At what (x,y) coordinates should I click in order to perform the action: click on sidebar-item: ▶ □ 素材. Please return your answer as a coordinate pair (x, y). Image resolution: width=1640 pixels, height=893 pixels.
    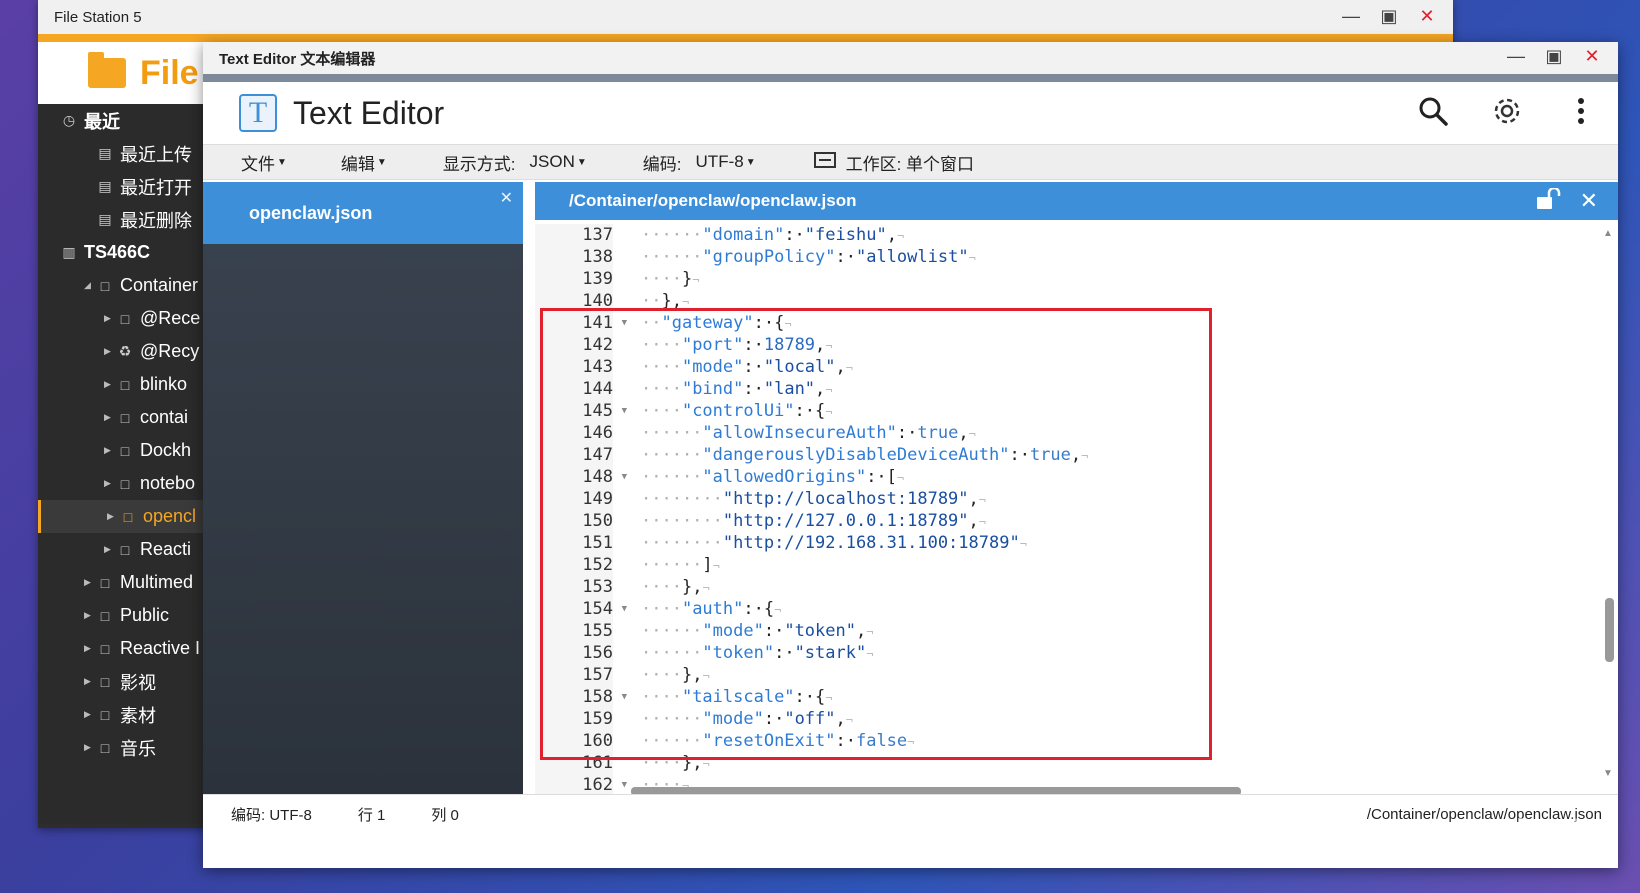
    Looking at the image, I should click on (120, 714).